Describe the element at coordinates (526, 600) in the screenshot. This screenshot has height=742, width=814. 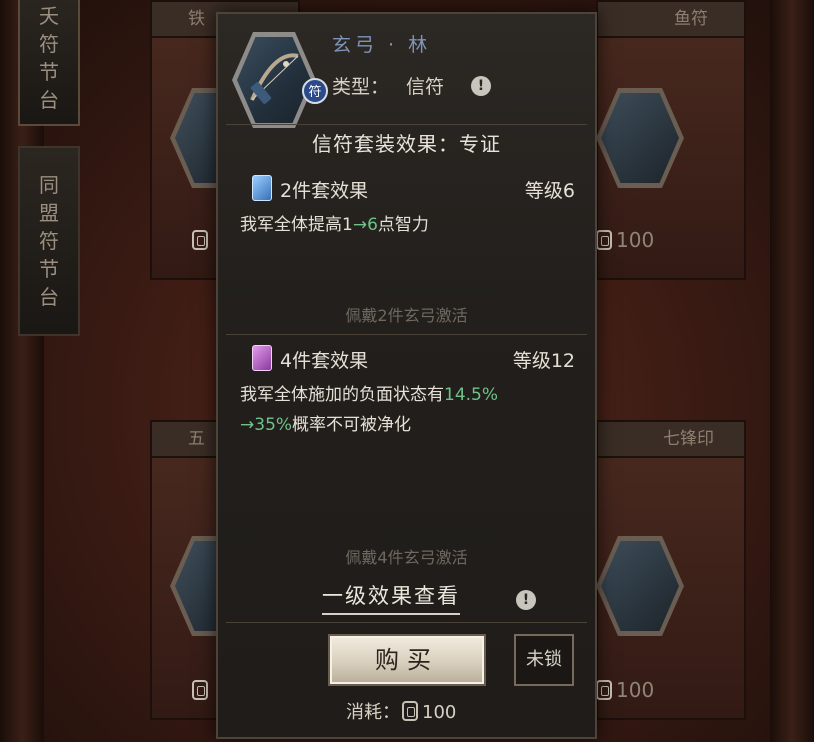
I see `level-info-icon: !` at that location.